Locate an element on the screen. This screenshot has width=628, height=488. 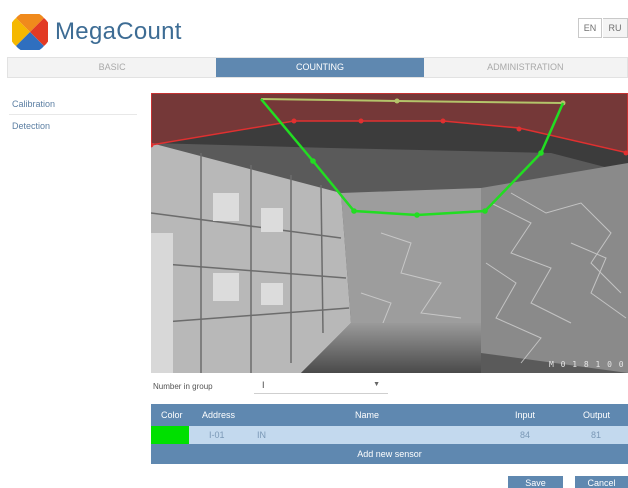
sidebar-item-detection: Detection is located at coordinates (31, 126).